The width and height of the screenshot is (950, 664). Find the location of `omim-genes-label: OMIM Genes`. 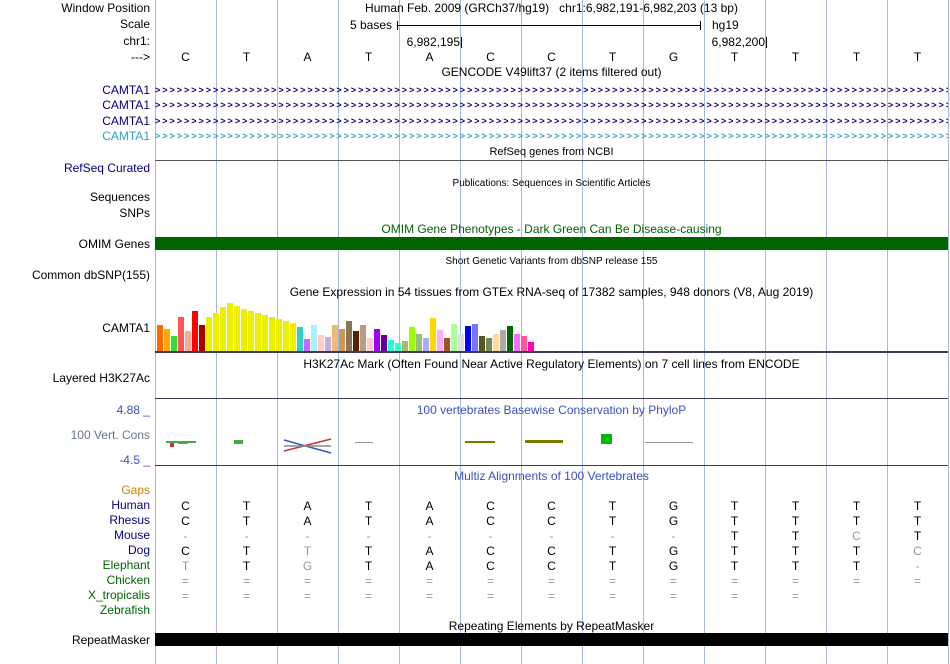

omim-genes-label: OMIM Genes is located at coordinates (75, 244).